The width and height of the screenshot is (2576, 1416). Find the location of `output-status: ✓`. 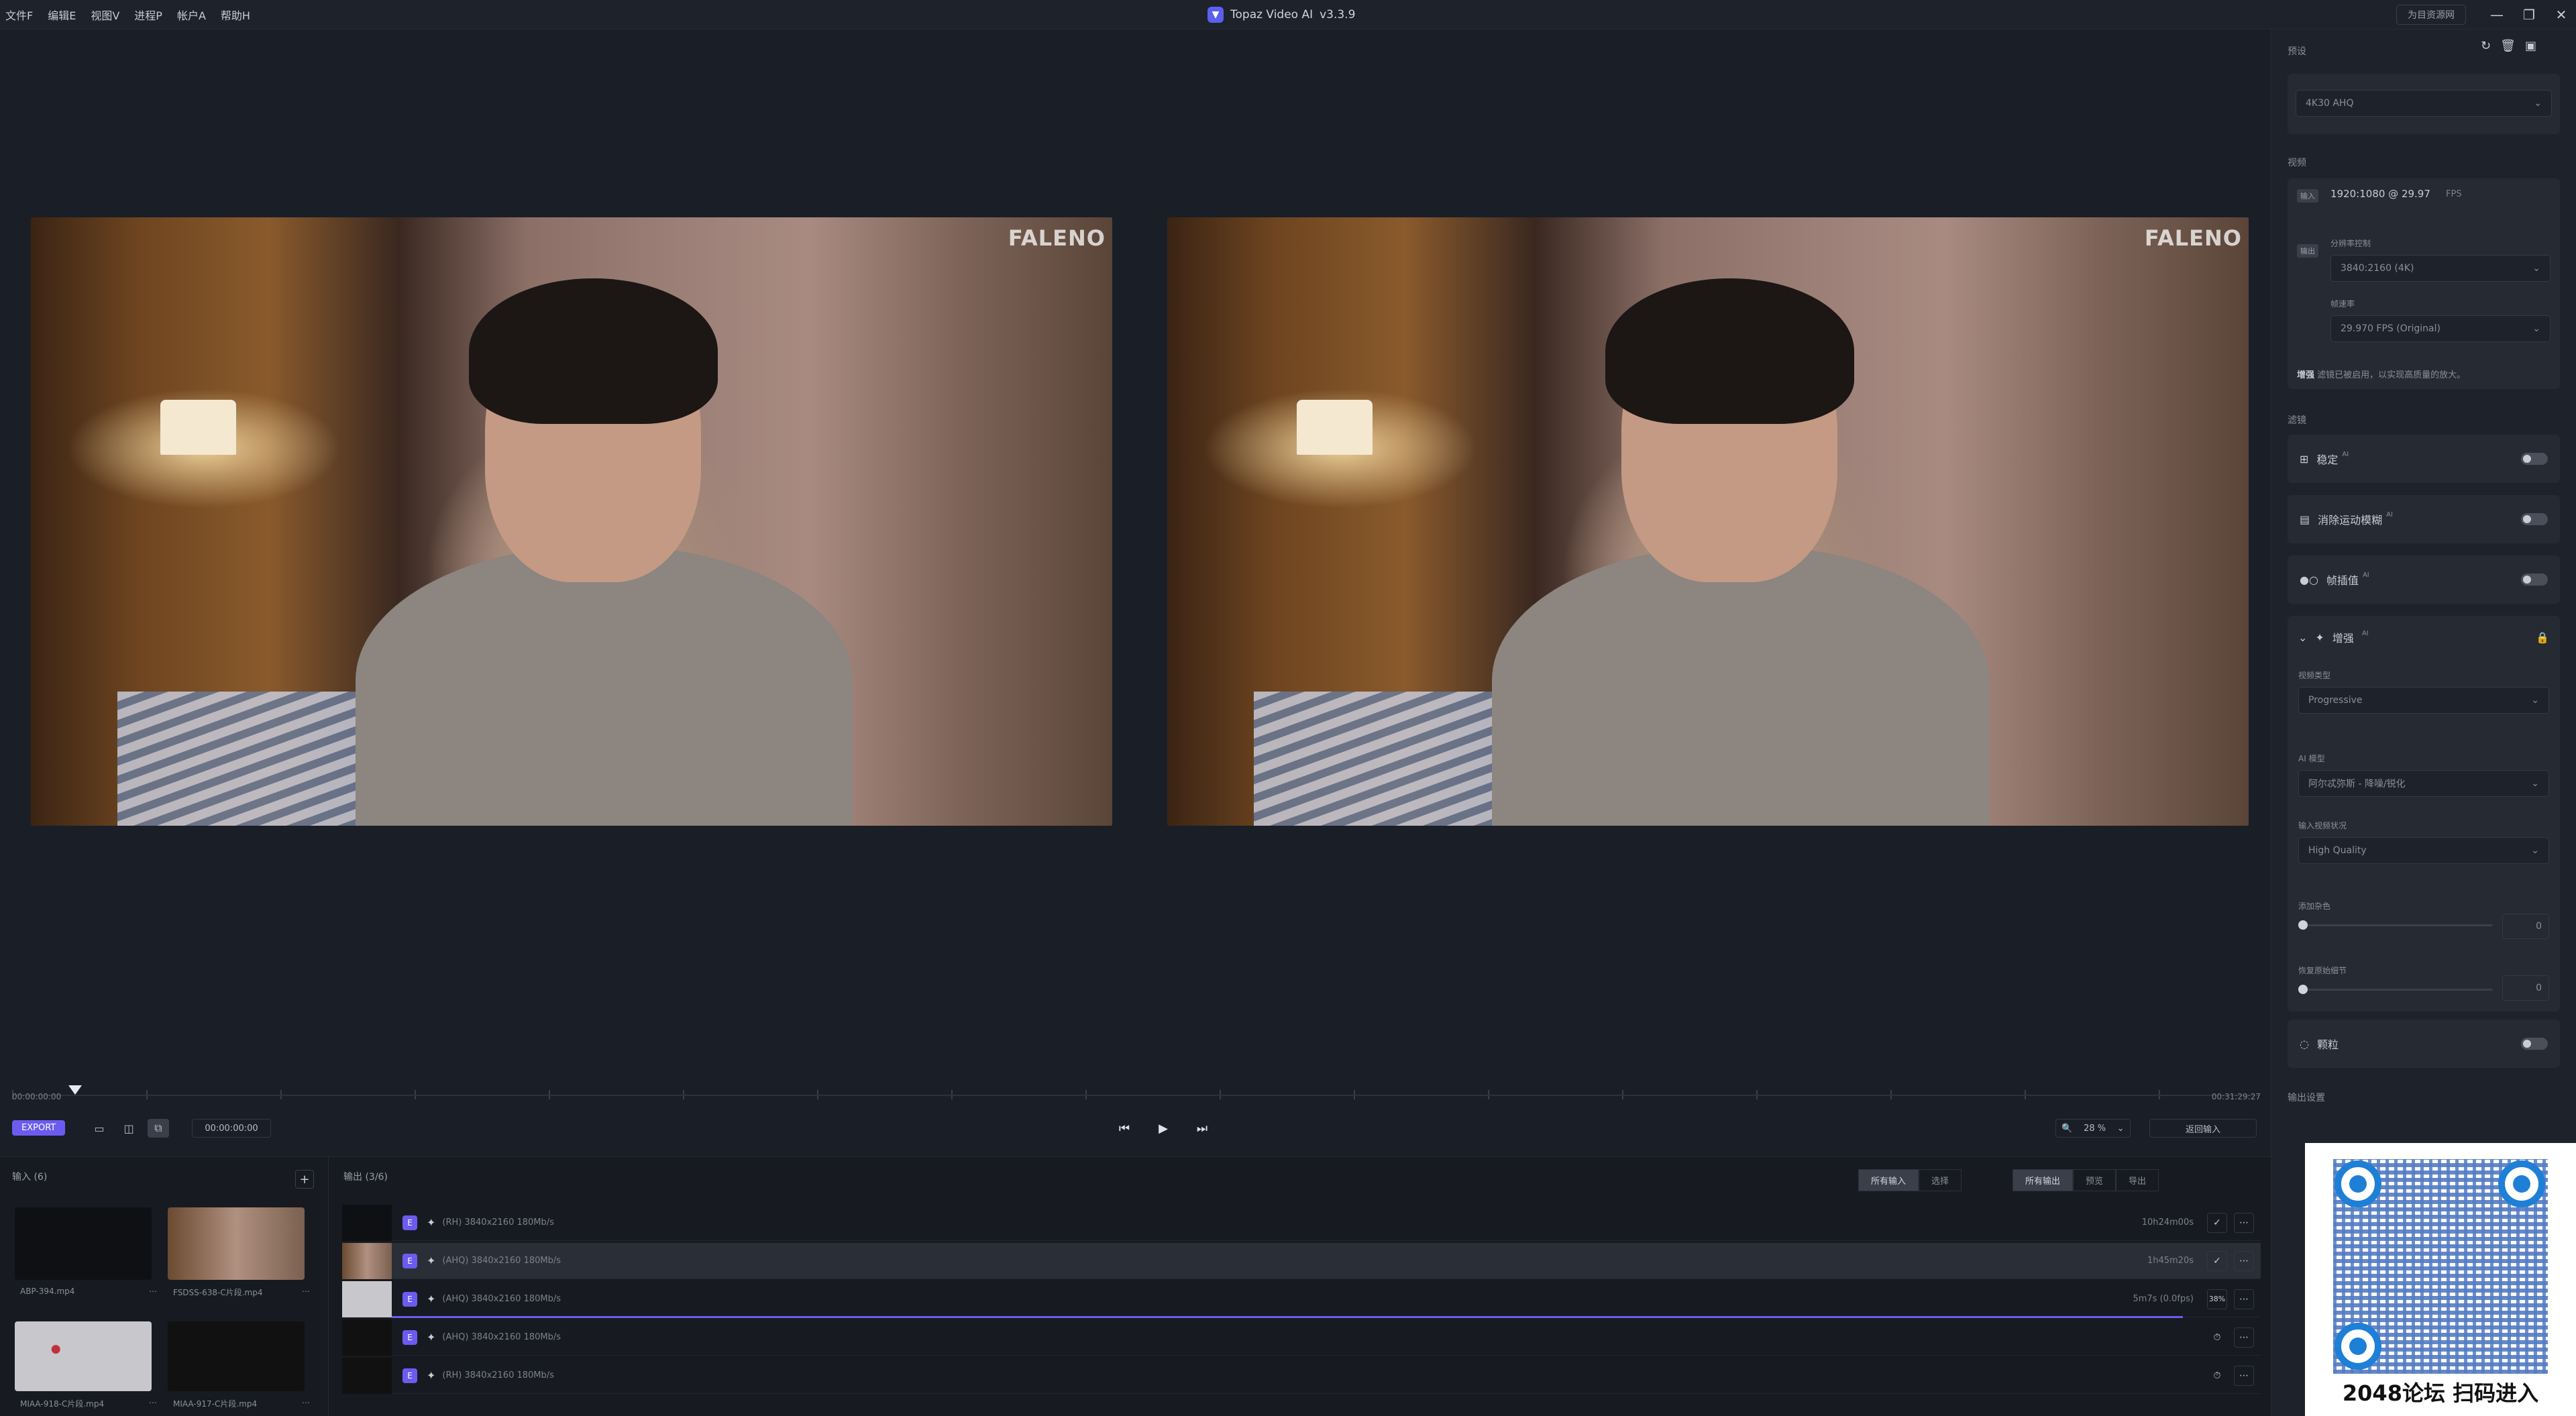

output-status: ✓ is located at coordinates (2217, 1260).